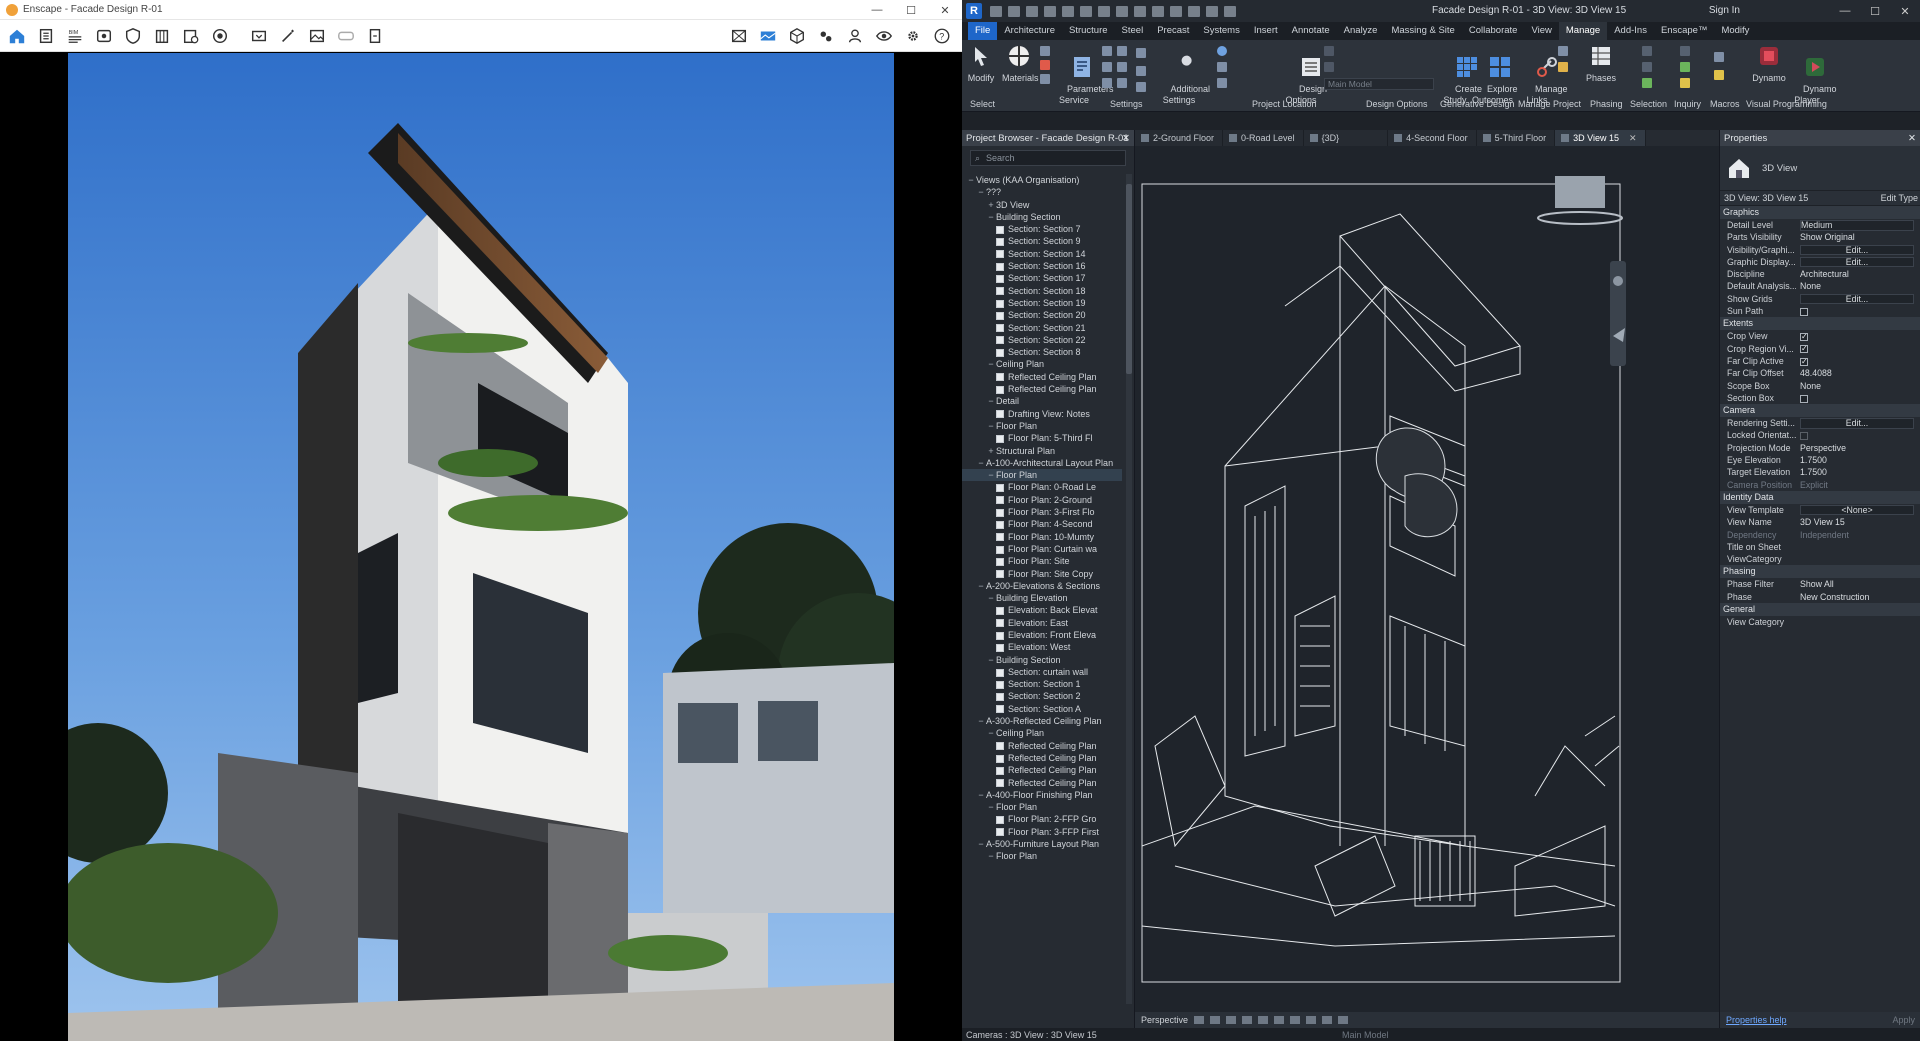 This screenshot has width=1920, height=1041. Describe the element at coordinates (1724, 10) in the screenshot. I see `sign-in-button: Sign In` at that location.